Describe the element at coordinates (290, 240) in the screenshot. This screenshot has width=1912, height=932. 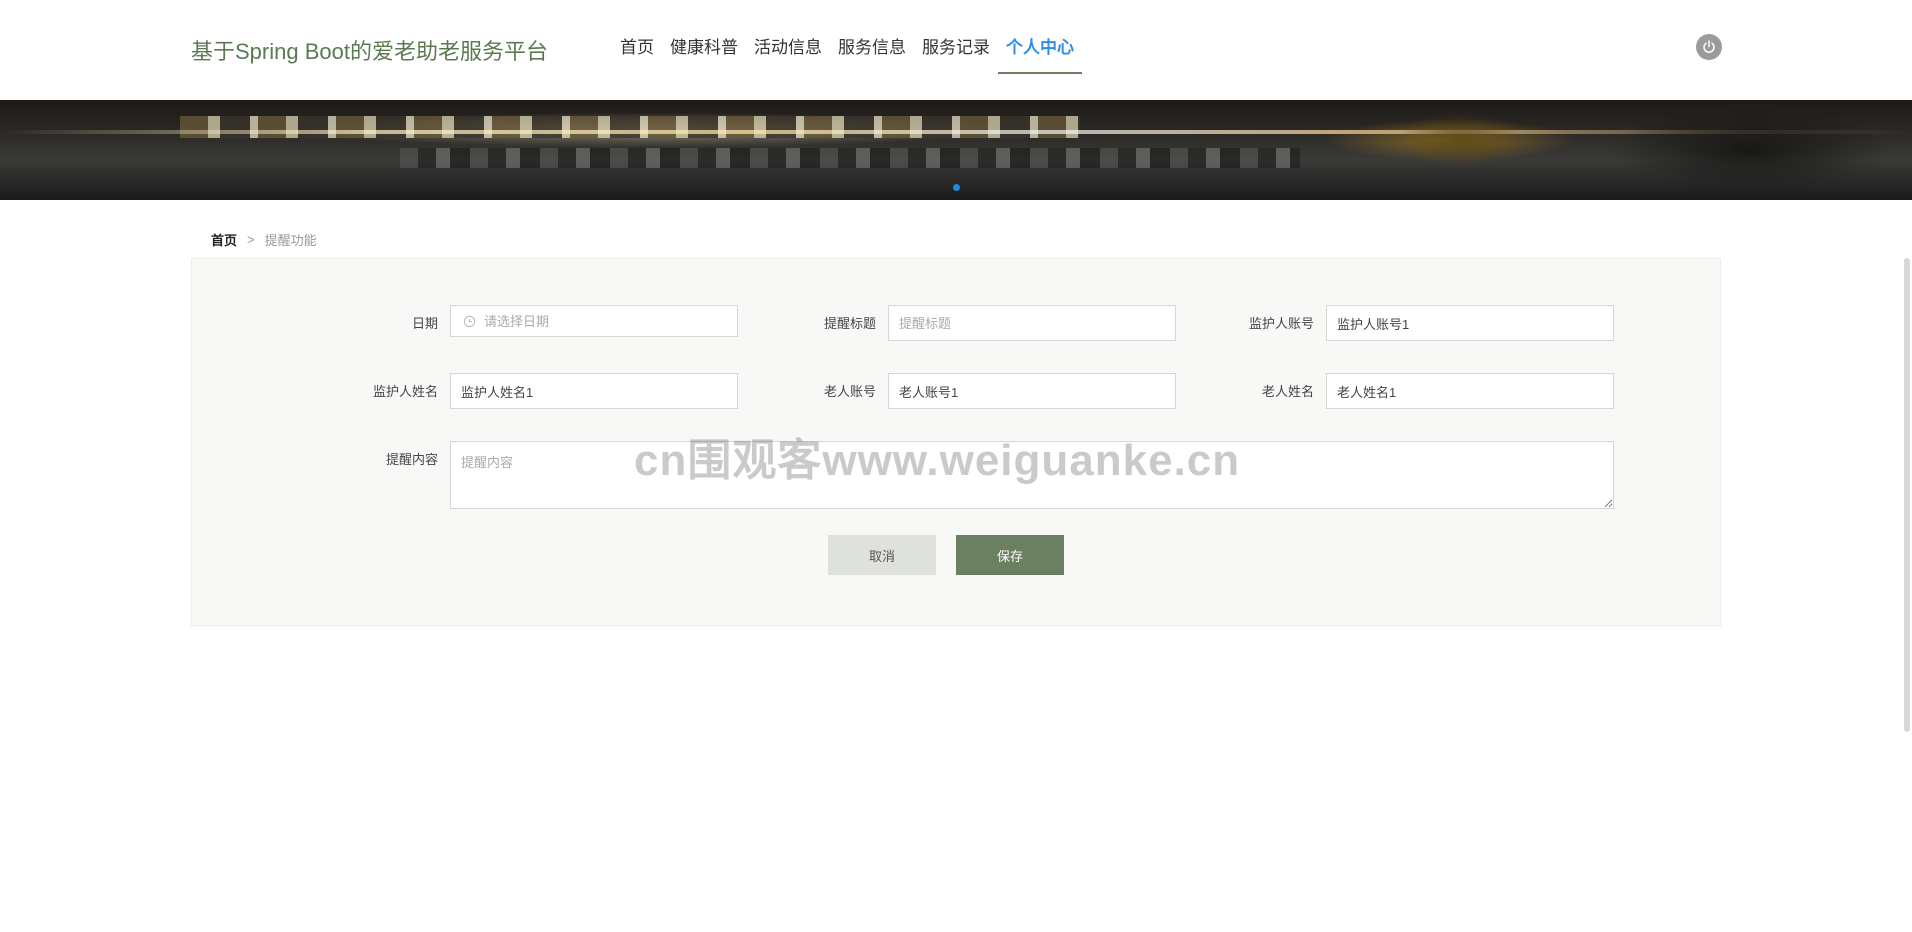
I see `breadcrumb-current: 提醒功能` at that location.